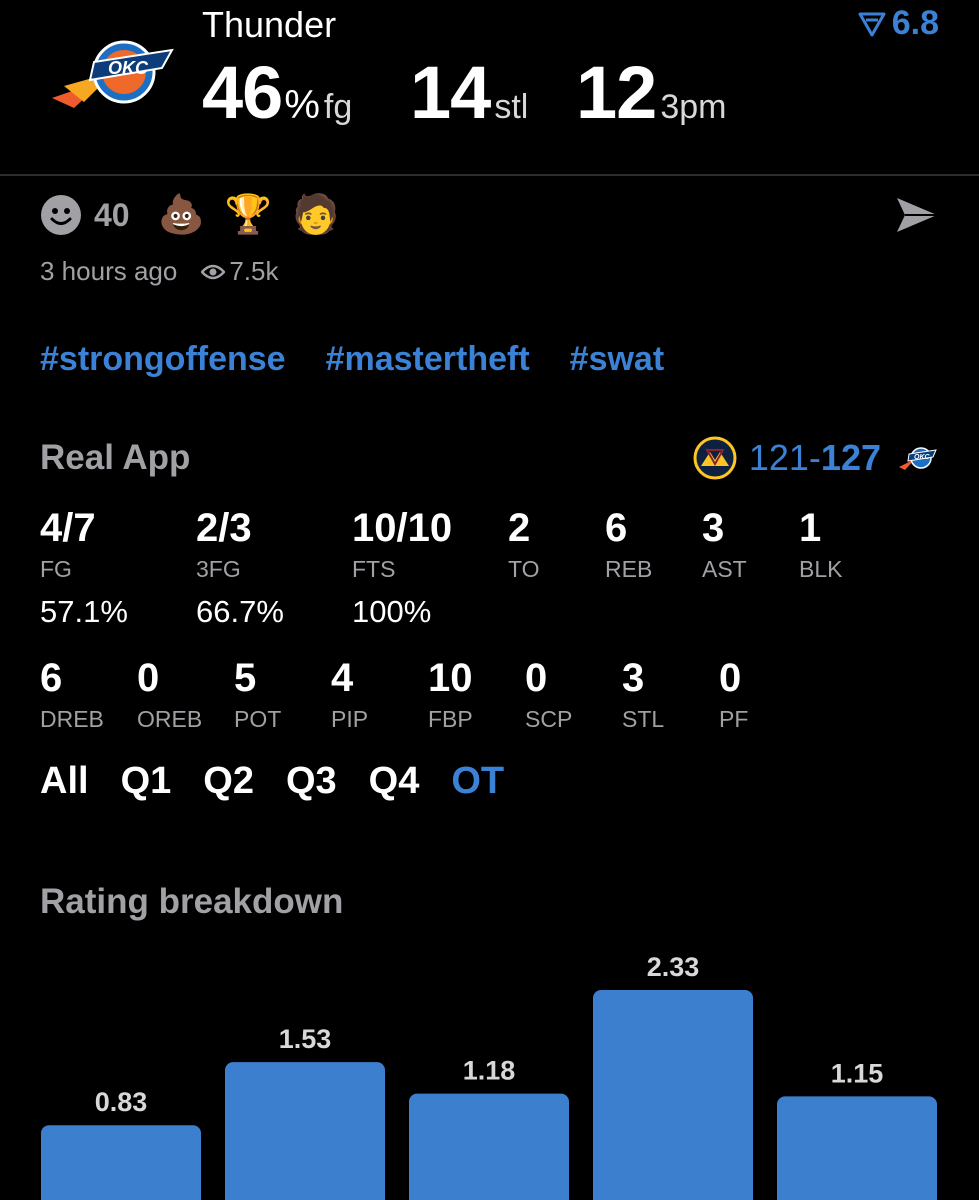  What do you see at coordinates (489, 175) in the screenshot?
I see `divider` at bounding box center [489, 175].